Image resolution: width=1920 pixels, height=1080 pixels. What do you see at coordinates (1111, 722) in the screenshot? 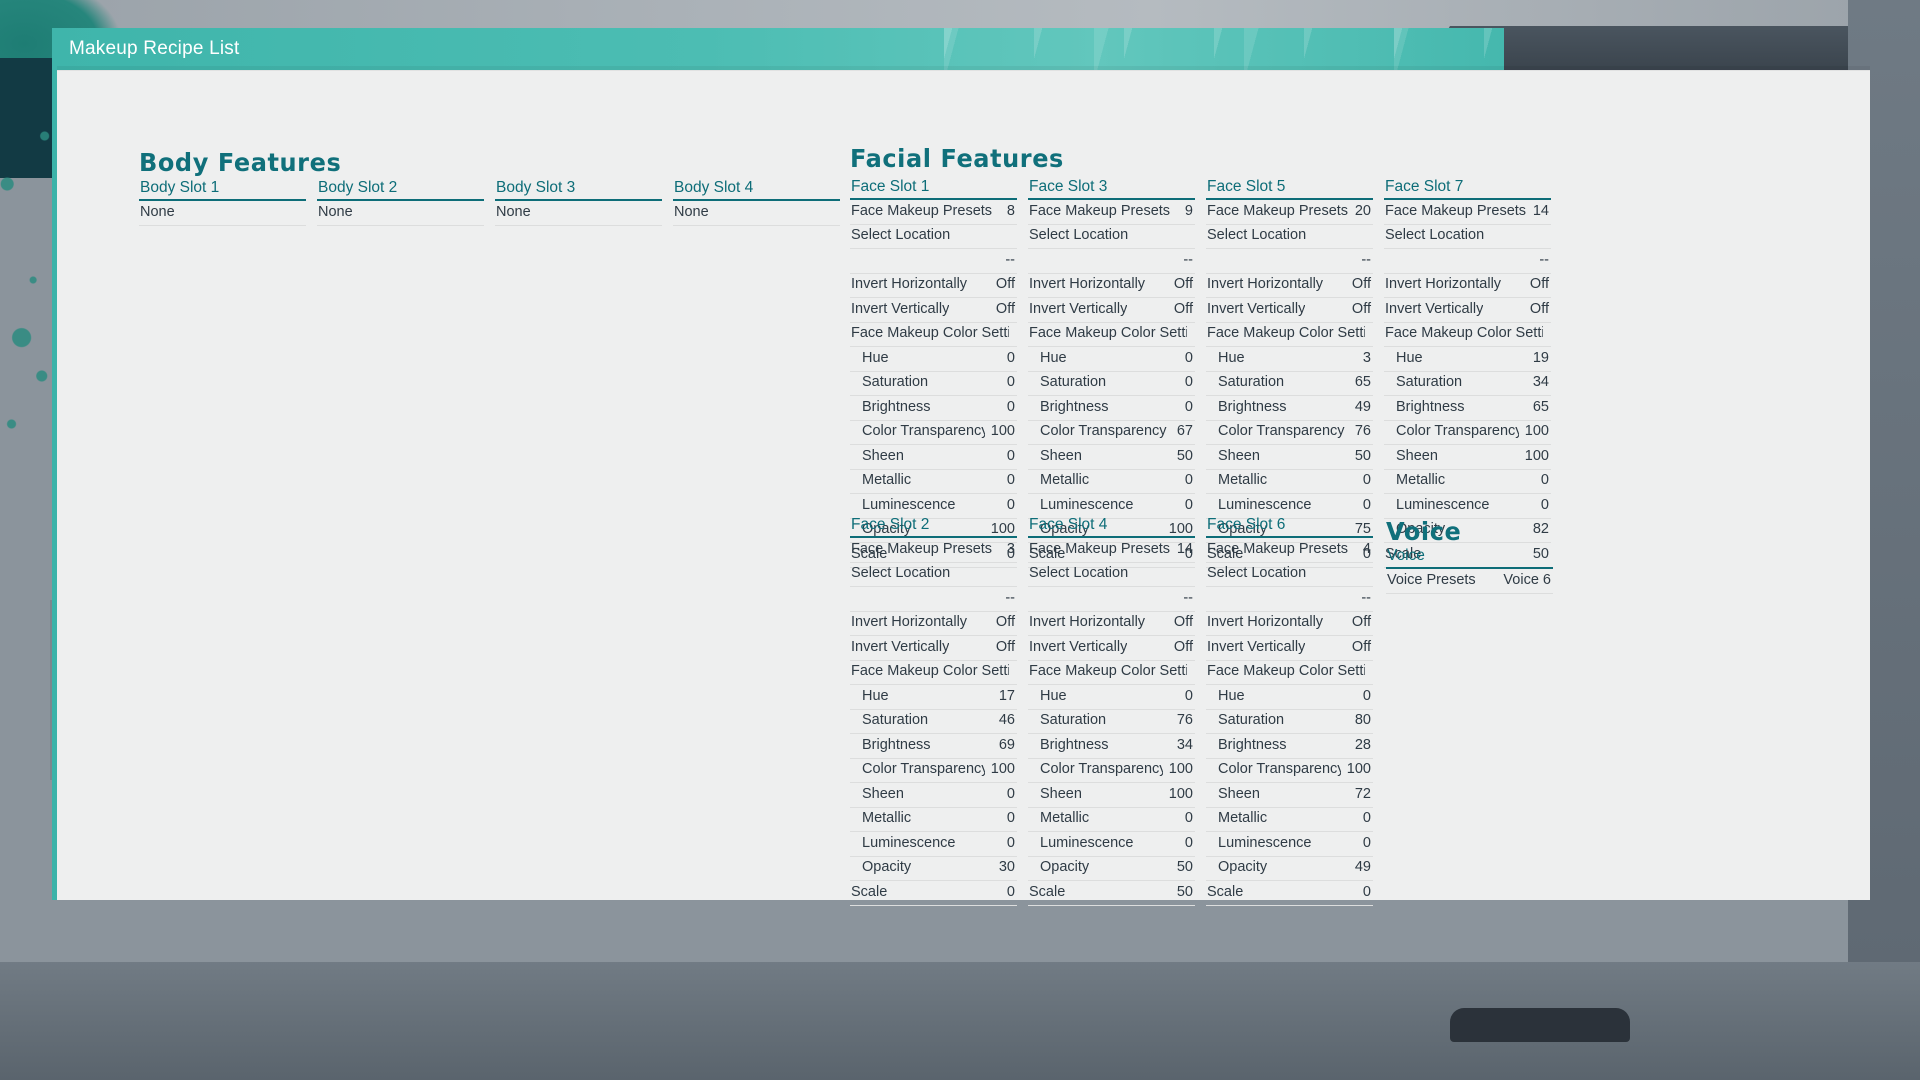
I see `face-slot-4-saturation: Saturation 76` at bounding box center [1111, 722].